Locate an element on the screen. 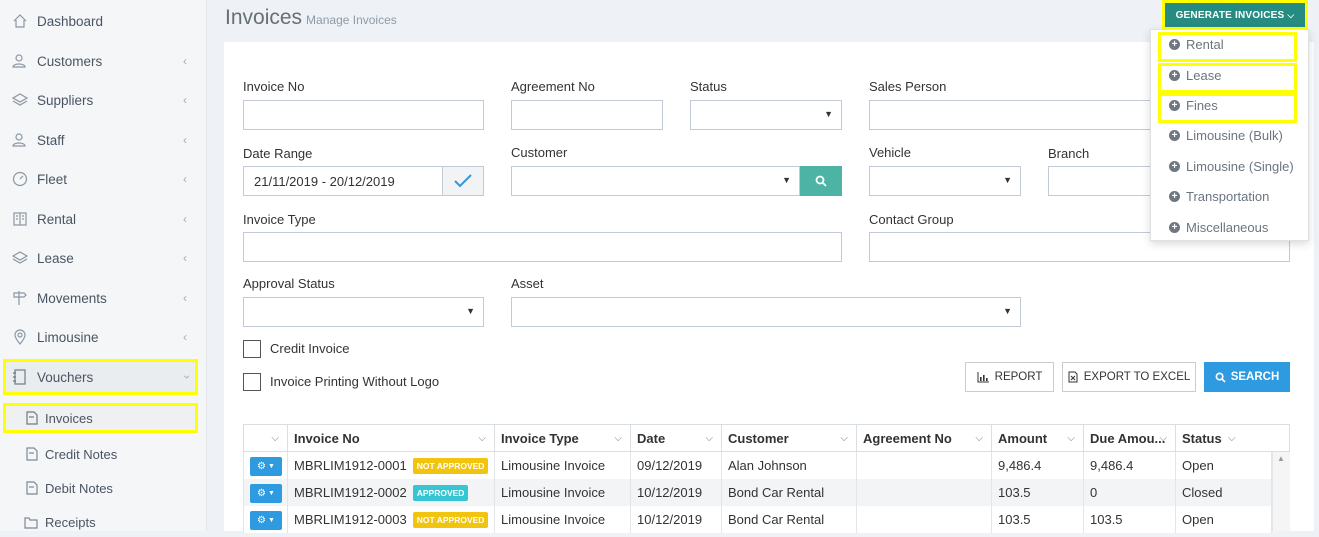 The width and height of the screenshot is (1319, 537). sidebar-item-lease: Lease ‹ is located at coordinates (103, 258).